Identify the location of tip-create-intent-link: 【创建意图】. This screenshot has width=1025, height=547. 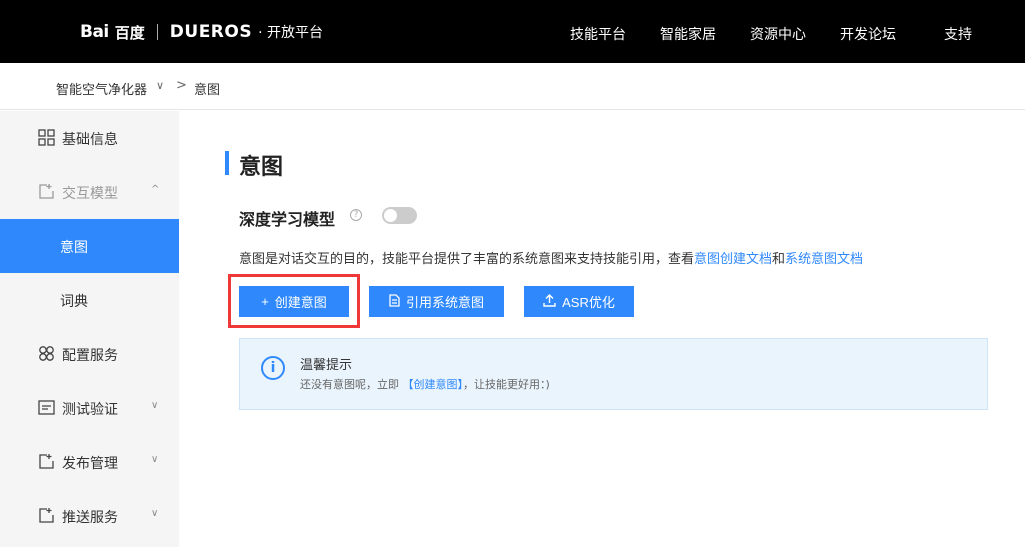
(433, 384).